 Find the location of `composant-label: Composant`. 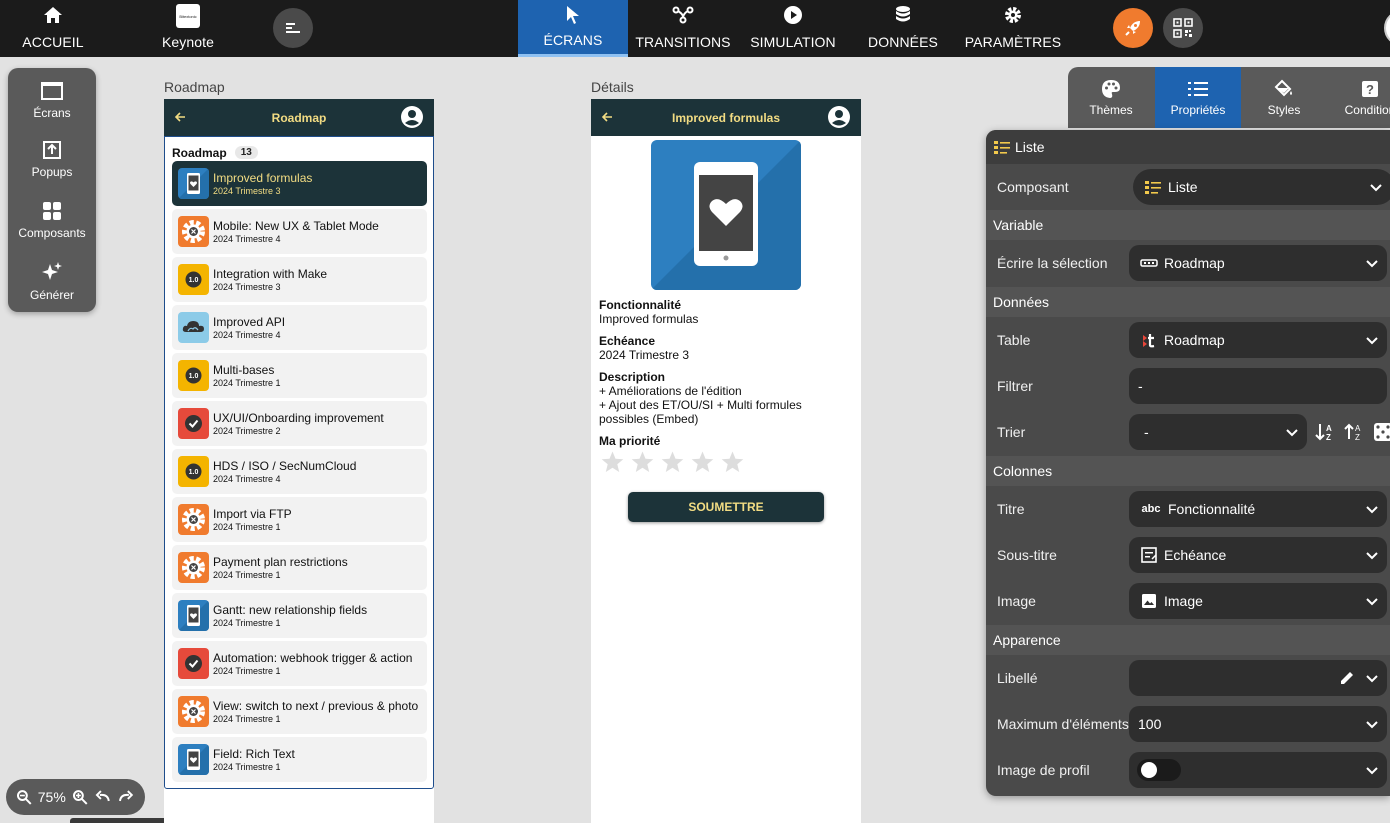

composant-label: Composant is located at coordinates (1033, 187).